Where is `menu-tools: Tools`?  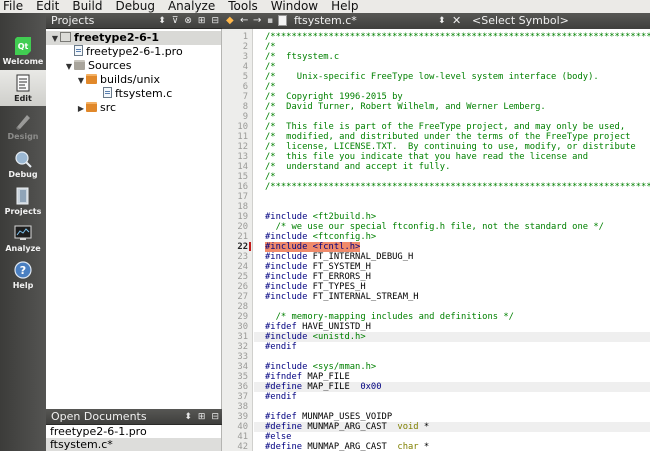 menu-tools: Tools is located at coordinates (243, 6).